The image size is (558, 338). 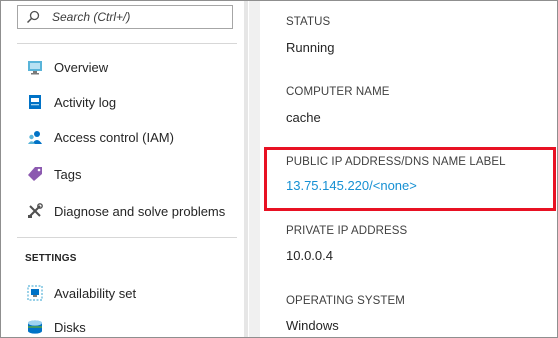 I want to click on private-ip-label: PRIVATE IP ADDRESS, so click(x=347, y=231).